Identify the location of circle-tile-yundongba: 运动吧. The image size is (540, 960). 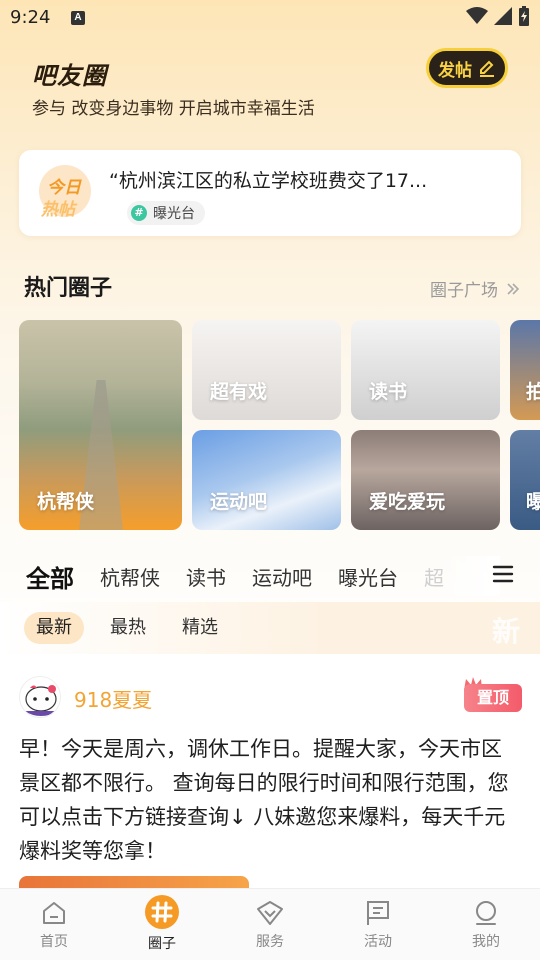
(266, 480).